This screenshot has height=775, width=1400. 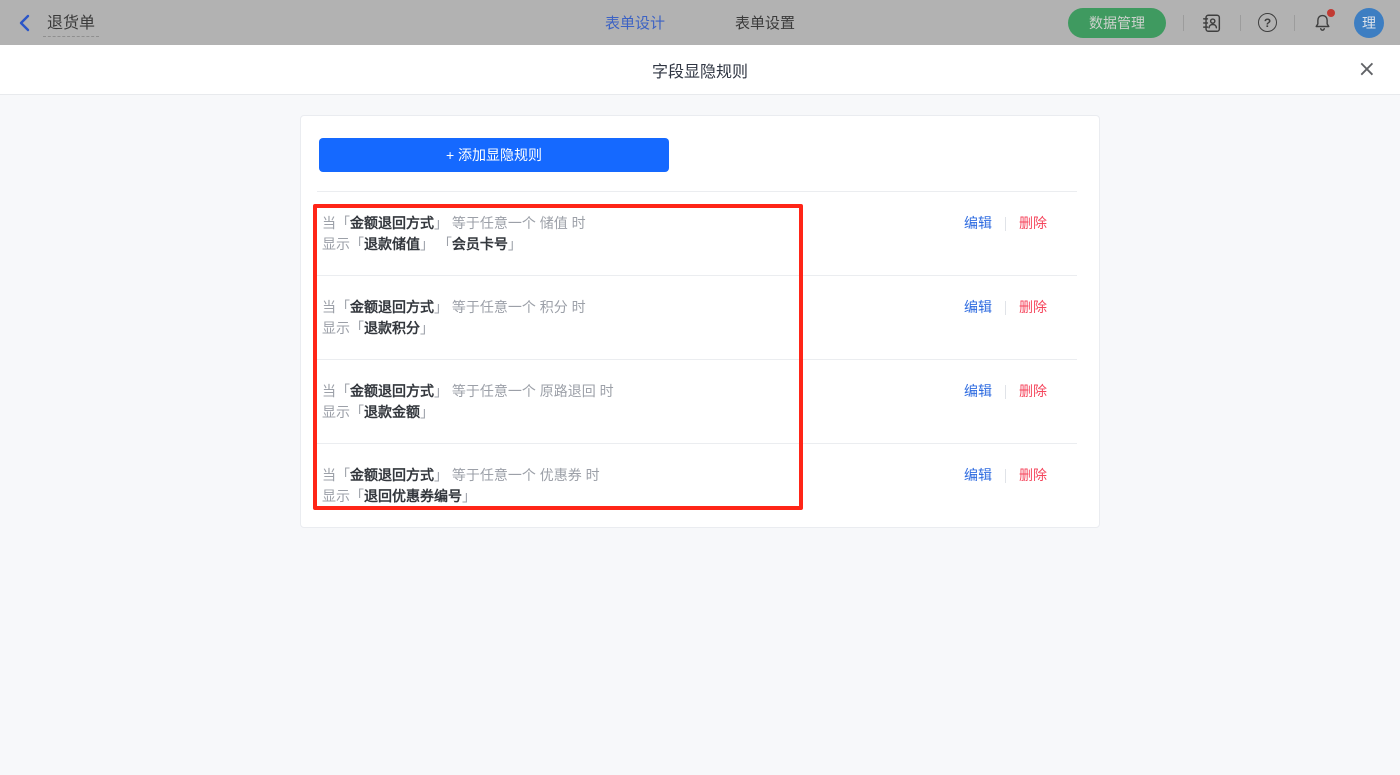 What do you see at coordinates (697, 318) in the screenshot?
I see `rule-row: 当「金额退回方式」 等于任意一个 积分 时 显示「退款积分」 编辑 删除` at bounding box center [697, 318].